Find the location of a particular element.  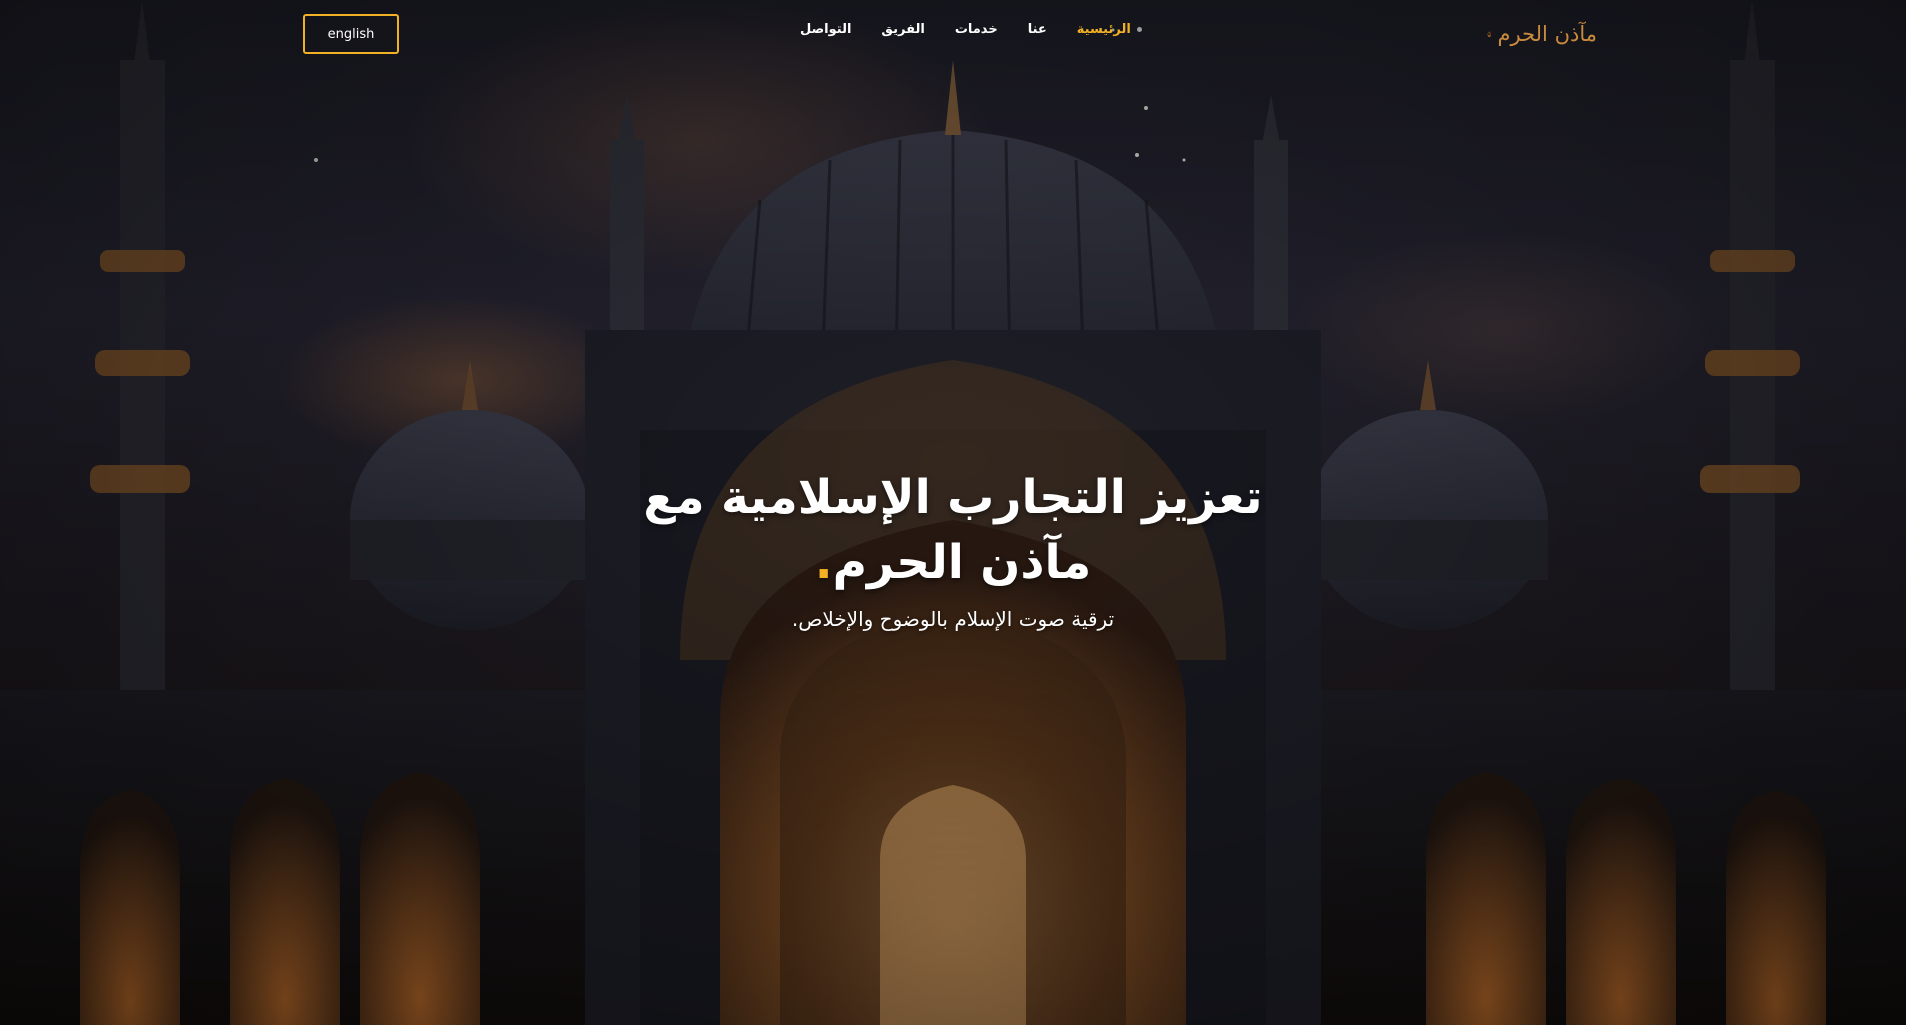

nav-item-about: عنا is located at coordinates (1037, 29).